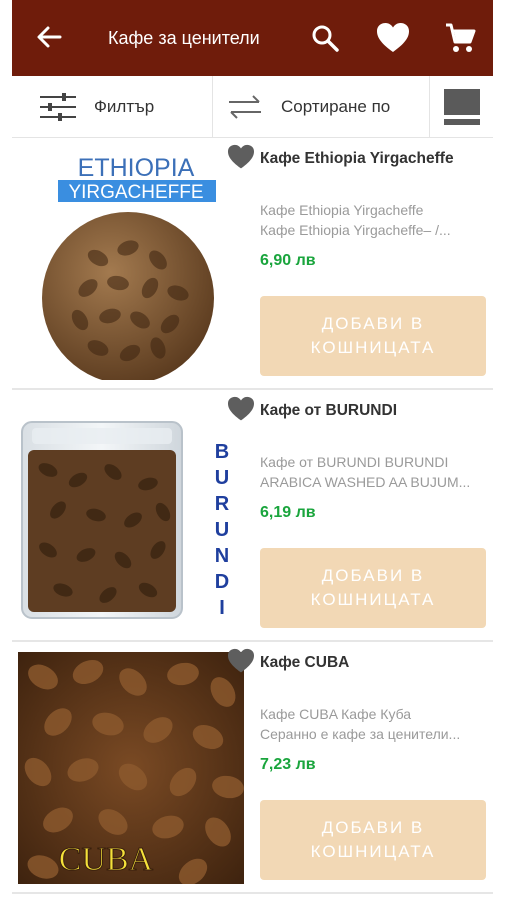 This screenshot has width=507, height=900. Describe the element at coordinates (184, 38) in the screenshot. I see `page-title: Кафе за ценители` at that location.